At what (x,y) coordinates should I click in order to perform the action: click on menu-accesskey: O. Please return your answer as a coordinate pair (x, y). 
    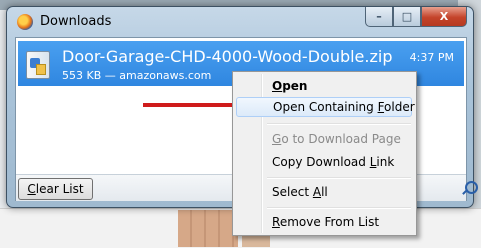
    Looking at the image, I should click on (277, 86).